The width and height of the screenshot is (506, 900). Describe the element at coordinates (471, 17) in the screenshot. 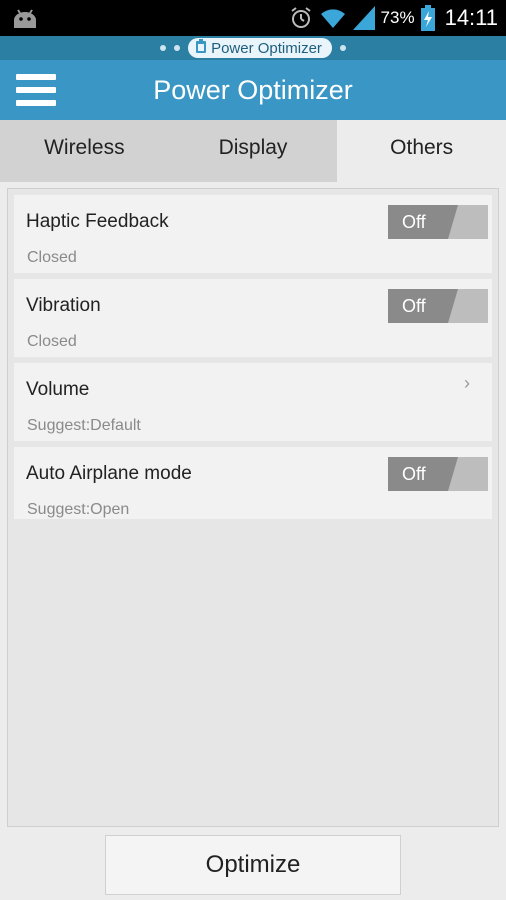

I see `status-time: 14:11` at that location.